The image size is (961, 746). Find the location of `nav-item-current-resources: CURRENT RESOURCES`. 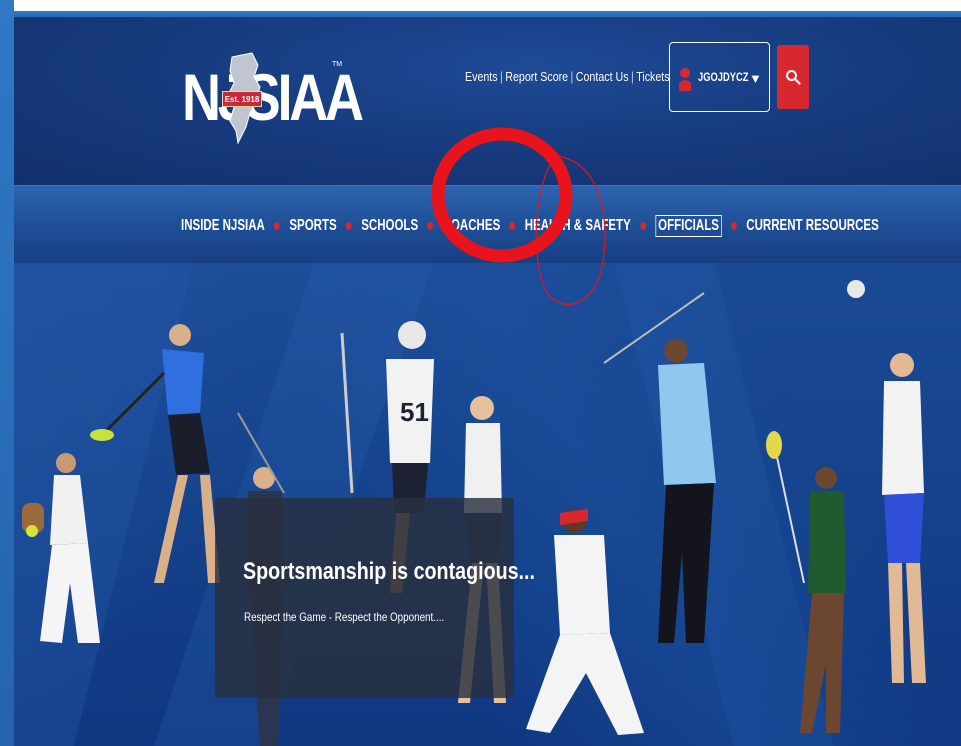

nav-item-current-resources: CURRENT RESOURCES is located at coordinates (812, 226).